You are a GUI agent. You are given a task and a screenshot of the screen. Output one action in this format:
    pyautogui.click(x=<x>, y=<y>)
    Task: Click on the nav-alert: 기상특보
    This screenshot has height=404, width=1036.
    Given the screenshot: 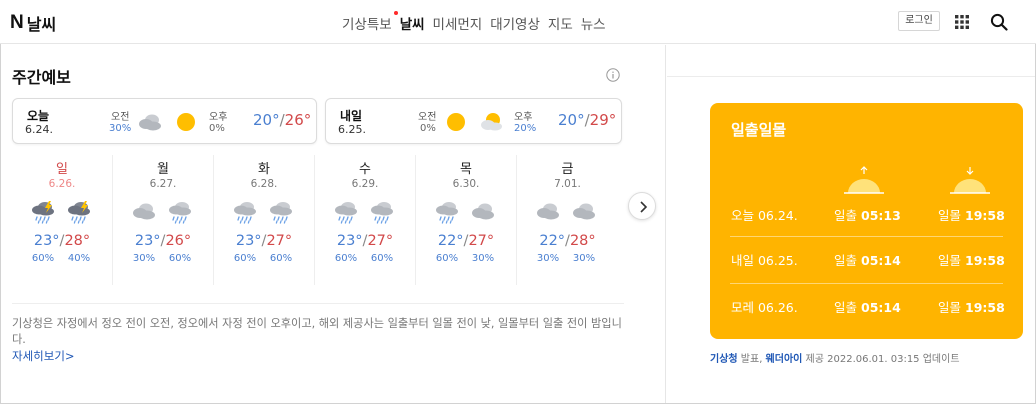 What is the action you would take?
    pyautogui.click(x=370, y=22)
    